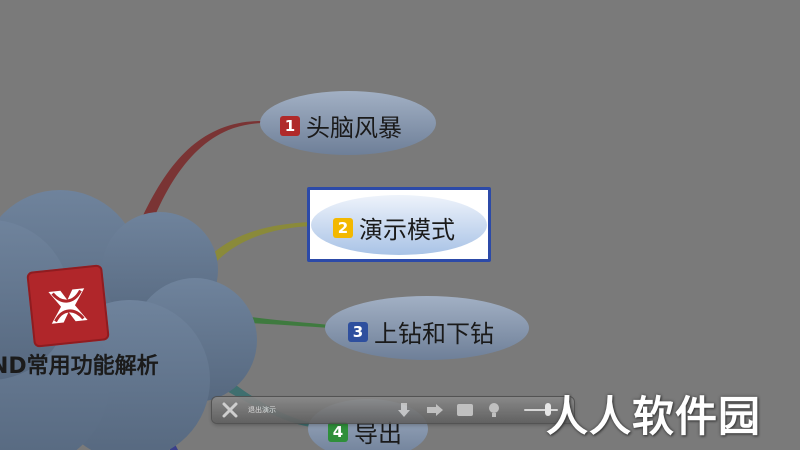 This screenshot has height=450, width=800. I want to click on spotlight-button, so click(494, 410).